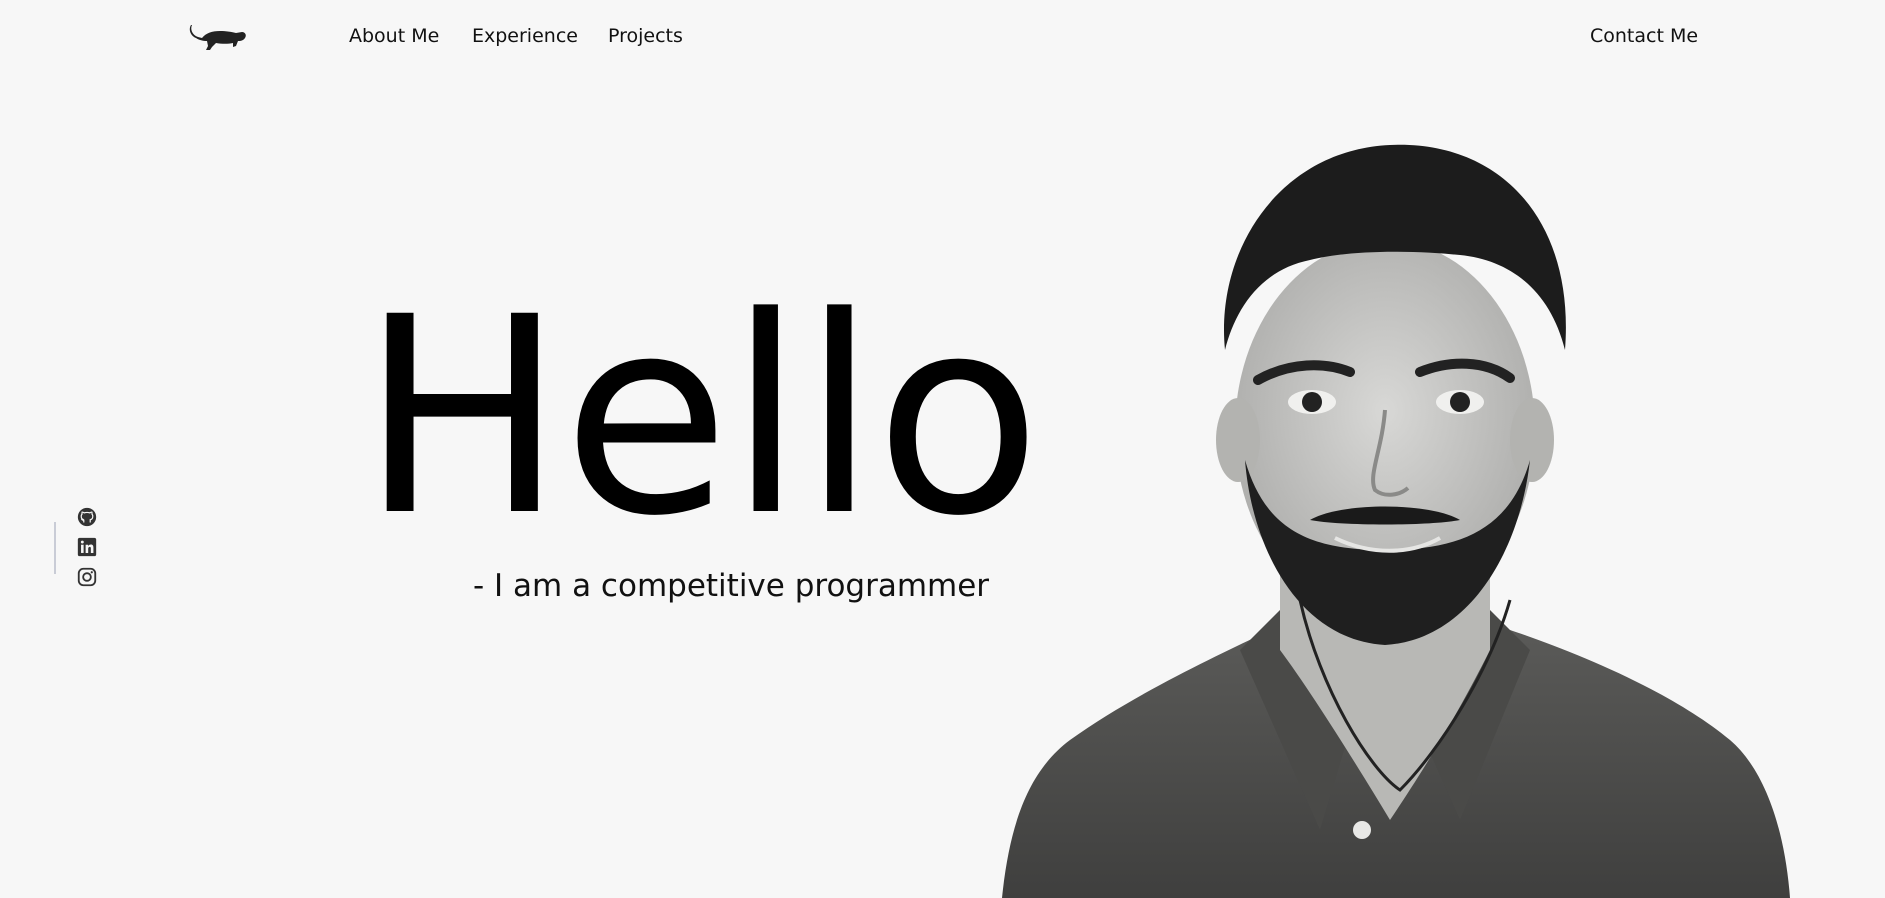 The image size is (1885, 898). I want to click on github-icon, so click(87, 517).